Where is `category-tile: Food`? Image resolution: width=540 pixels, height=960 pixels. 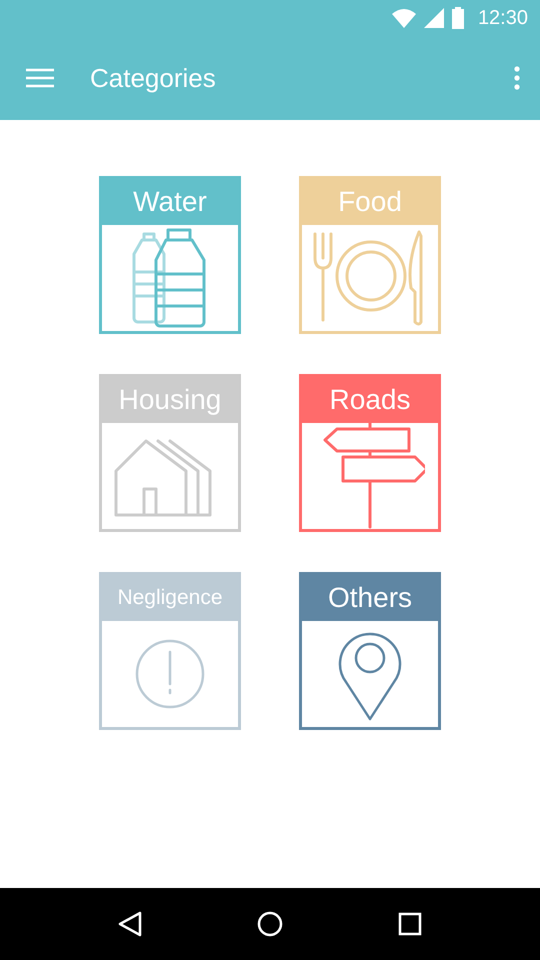 category-tile: Food is located at coordinates (370, 255).